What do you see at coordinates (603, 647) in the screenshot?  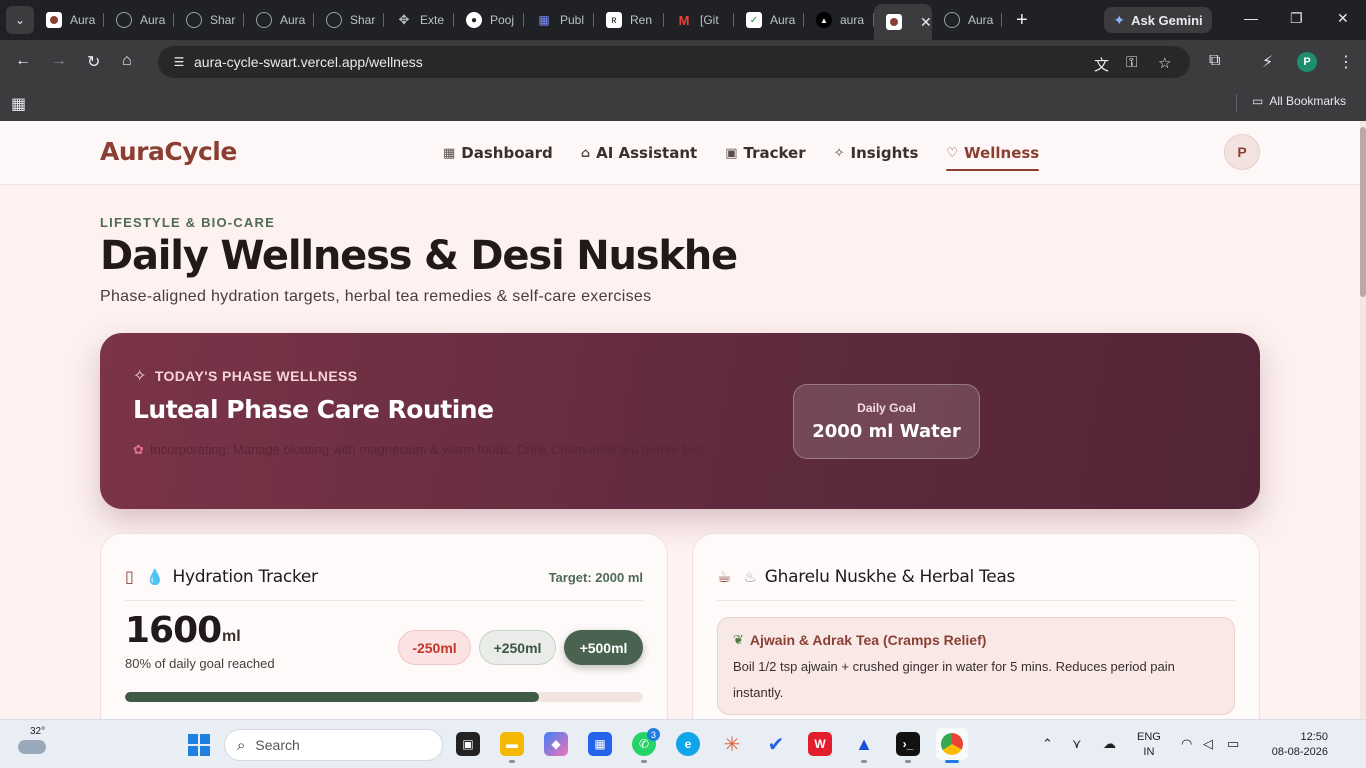 I see `add-500ml-button: +500ml` at bounding box center [603, 647].